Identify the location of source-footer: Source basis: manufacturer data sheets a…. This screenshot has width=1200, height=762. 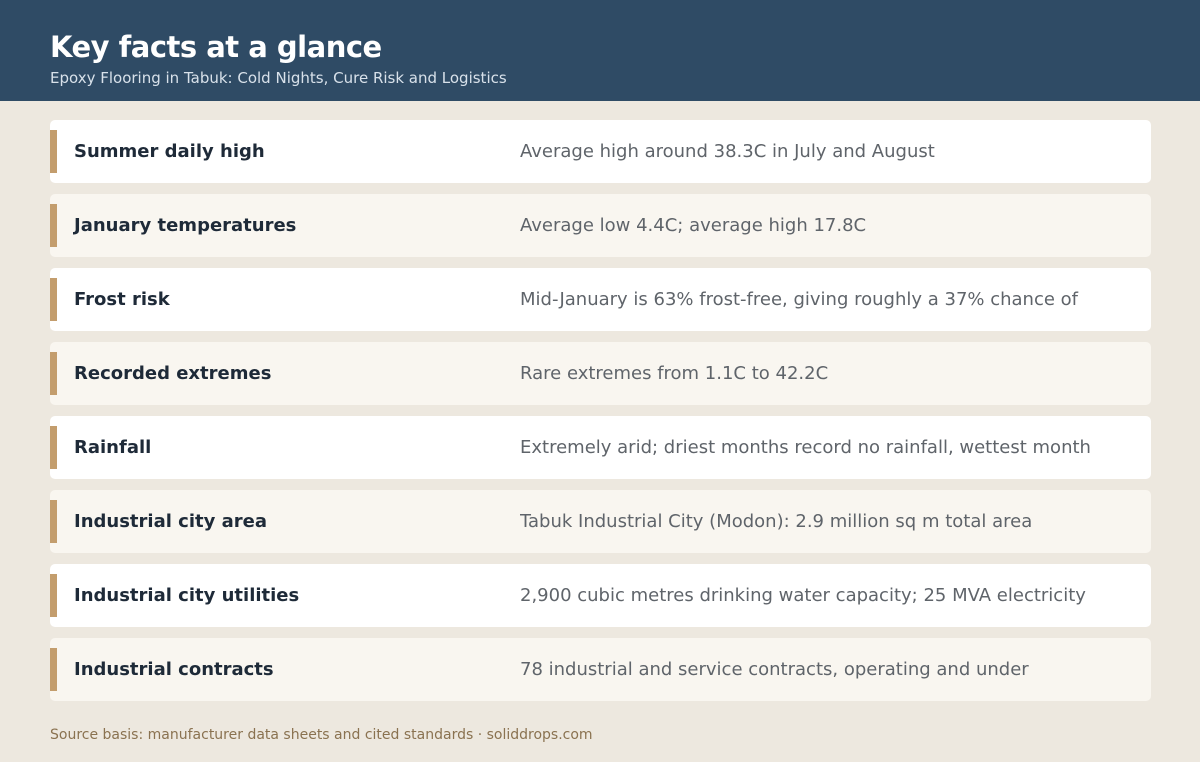
(321, 735).